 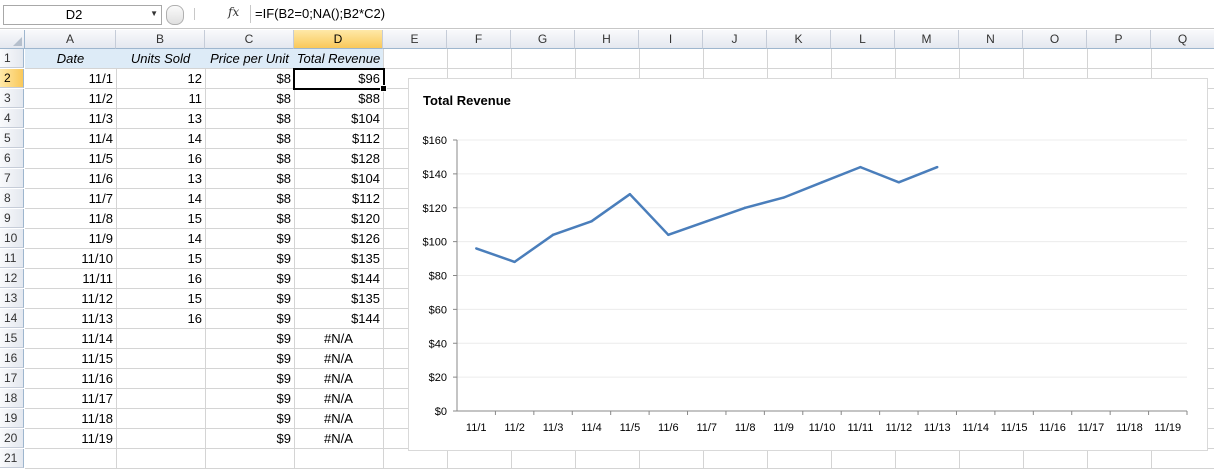 What do you see at coordinates (863, 39) in the screenshot?
I see `column-header-l: L` at bounding box center [863, 39].